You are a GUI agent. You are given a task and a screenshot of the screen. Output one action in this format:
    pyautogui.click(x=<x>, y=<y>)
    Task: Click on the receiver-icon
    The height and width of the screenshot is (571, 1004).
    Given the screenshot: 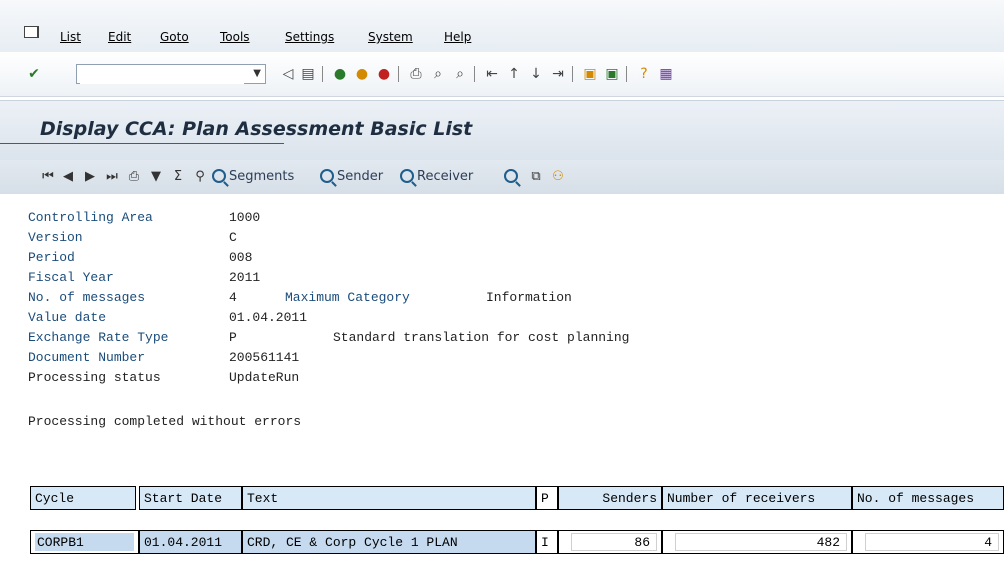 What is the action you would take?
    pyautogui.click(x=407, y=176)
    